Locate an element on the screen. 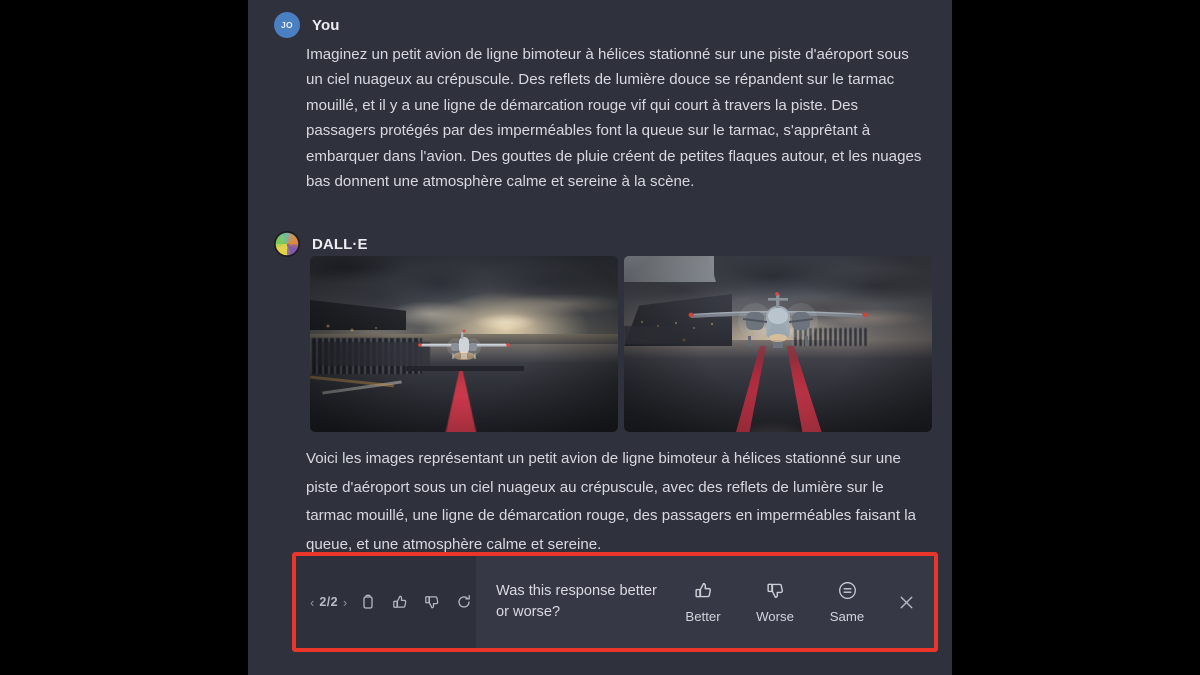 This screenshot has width=1200, height=675. close-icon is located at coordinates (906, 602).